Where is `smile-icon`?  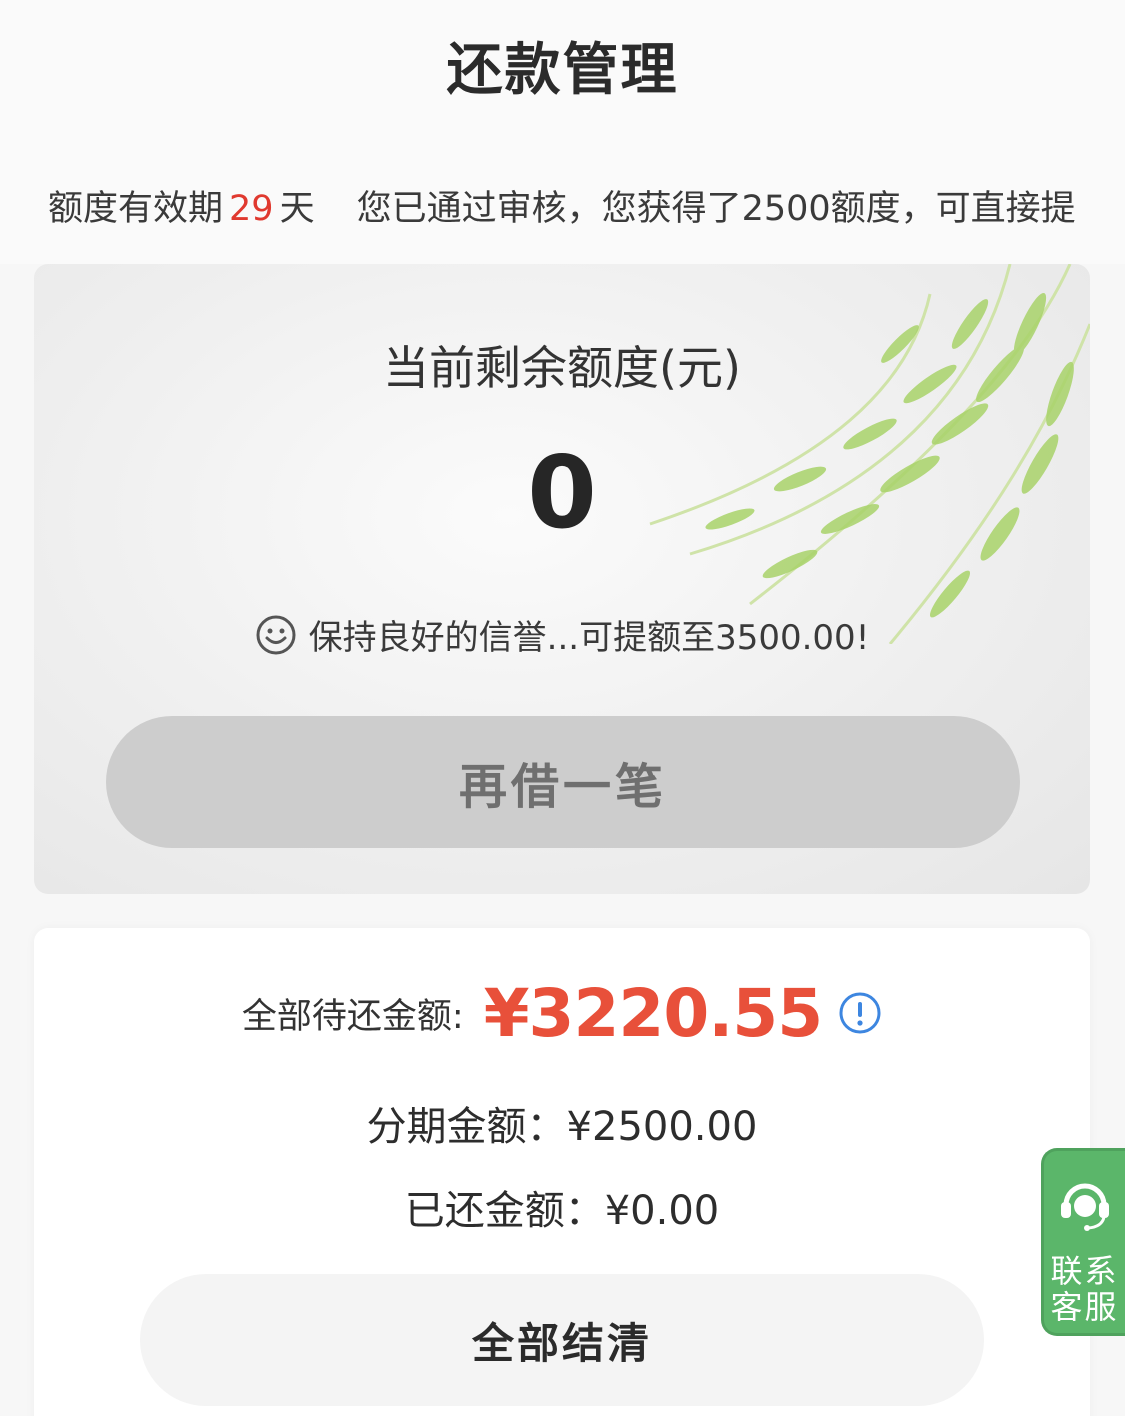 smile-icon is located at coordinates (276, 634).